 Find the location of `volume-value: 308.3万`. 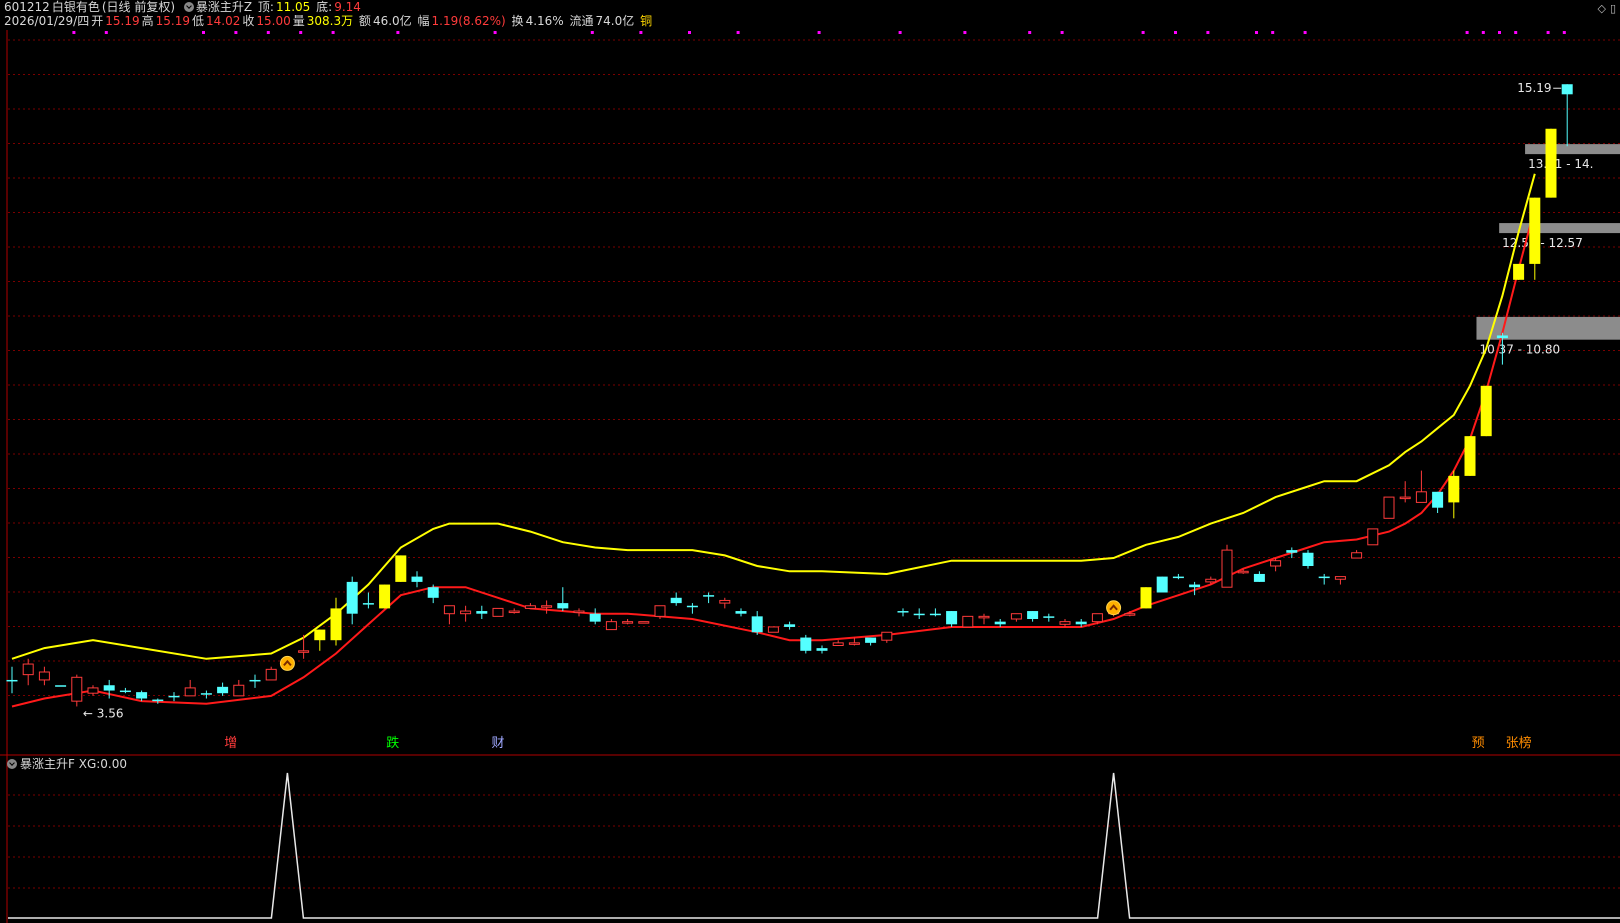

volume-value: 308.3万 is located at coordinates (330, 21).